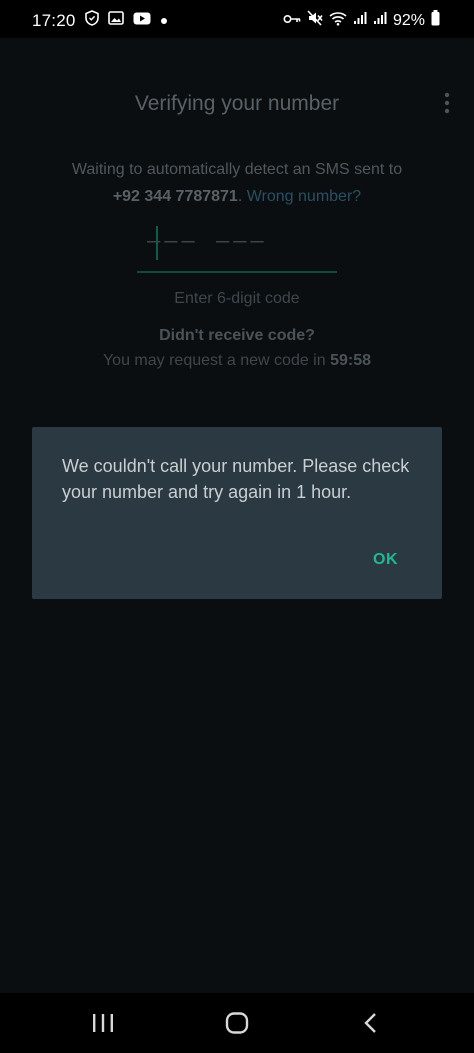 The width and height of the screenshot is (474, 1053). I want to click on code-input: ––– –––, so click(237, 248).